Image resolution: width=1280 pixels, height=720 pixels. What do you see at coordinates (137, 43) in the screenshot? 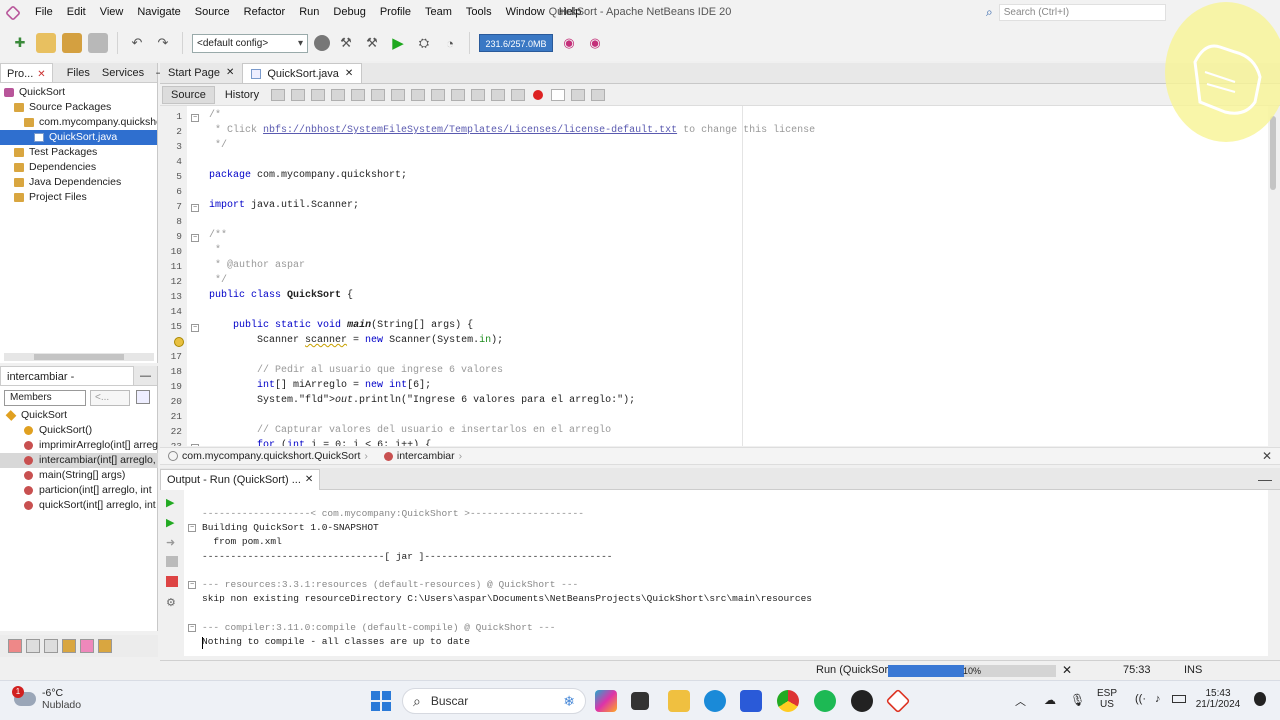
I see `undo-icon: ↶` at bounding box center [137, 43].